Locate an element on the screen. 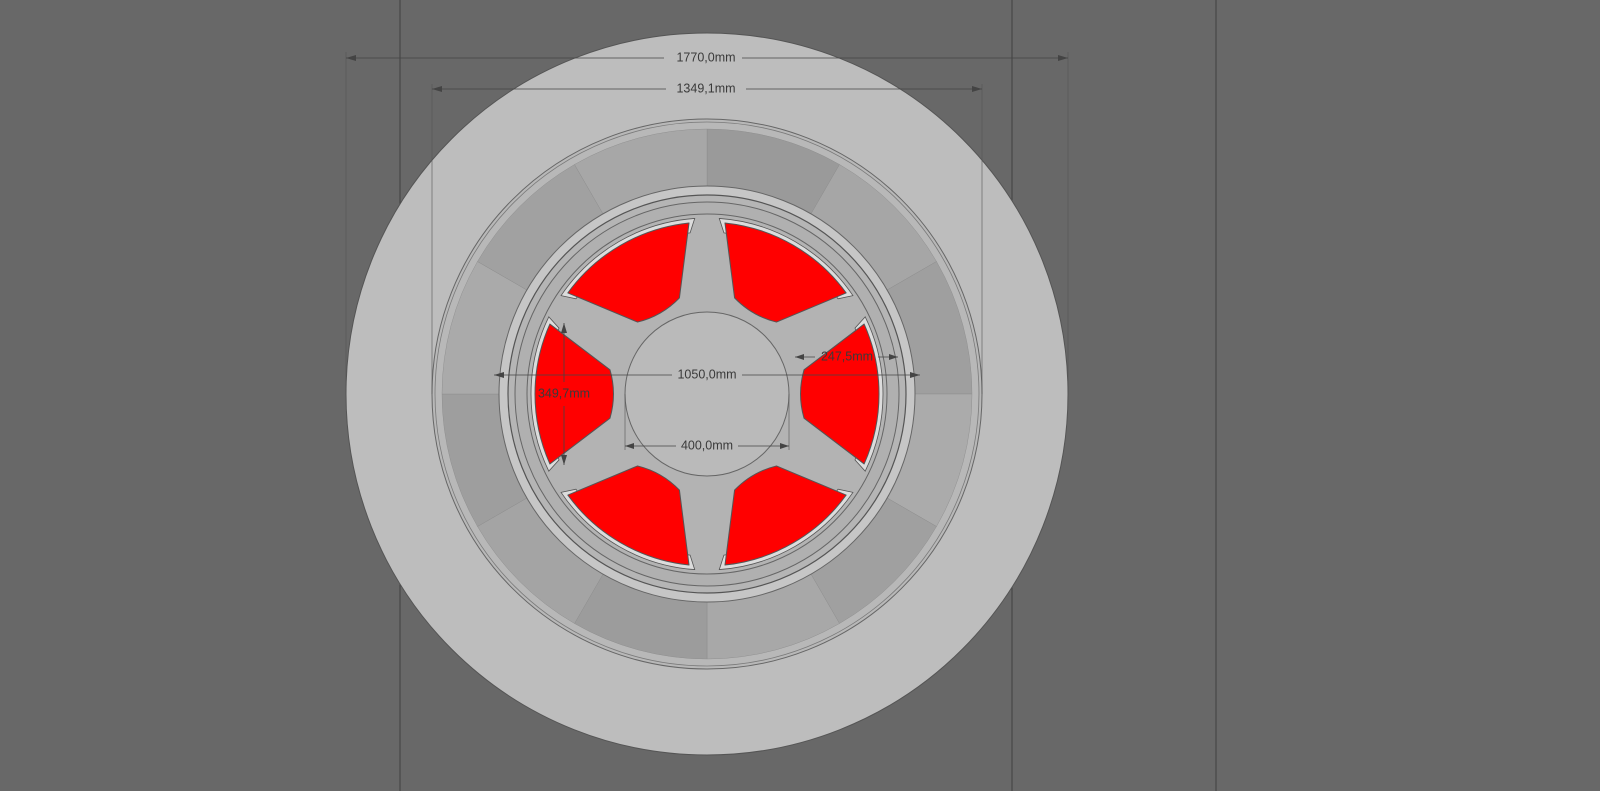 This screenshot has width=1600, height=791. dimension-label: 1050,0mm is located at coordinates (706, 374).